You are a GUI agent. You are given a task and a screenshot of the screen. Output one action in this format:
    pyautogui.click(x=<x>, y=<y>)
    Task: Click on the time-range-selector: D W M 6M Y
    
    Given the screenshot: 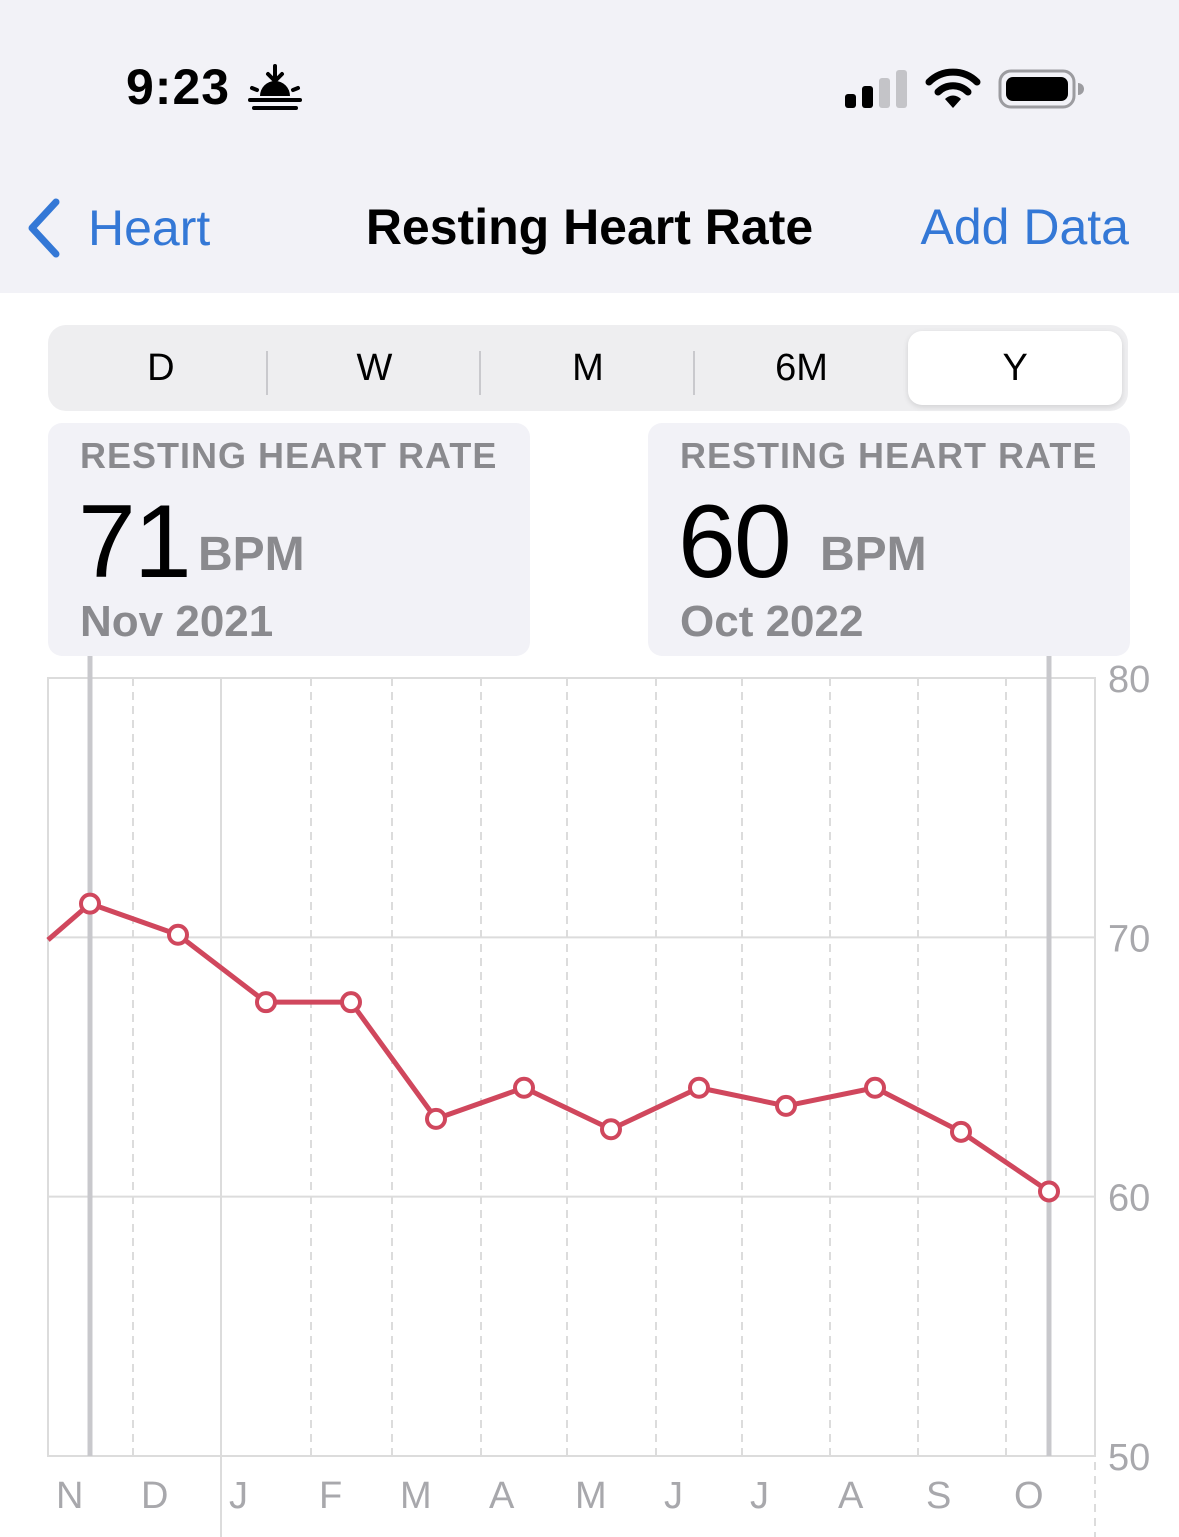 What is the action you would take?
    pyautogui.click(x=588, y=368)
    